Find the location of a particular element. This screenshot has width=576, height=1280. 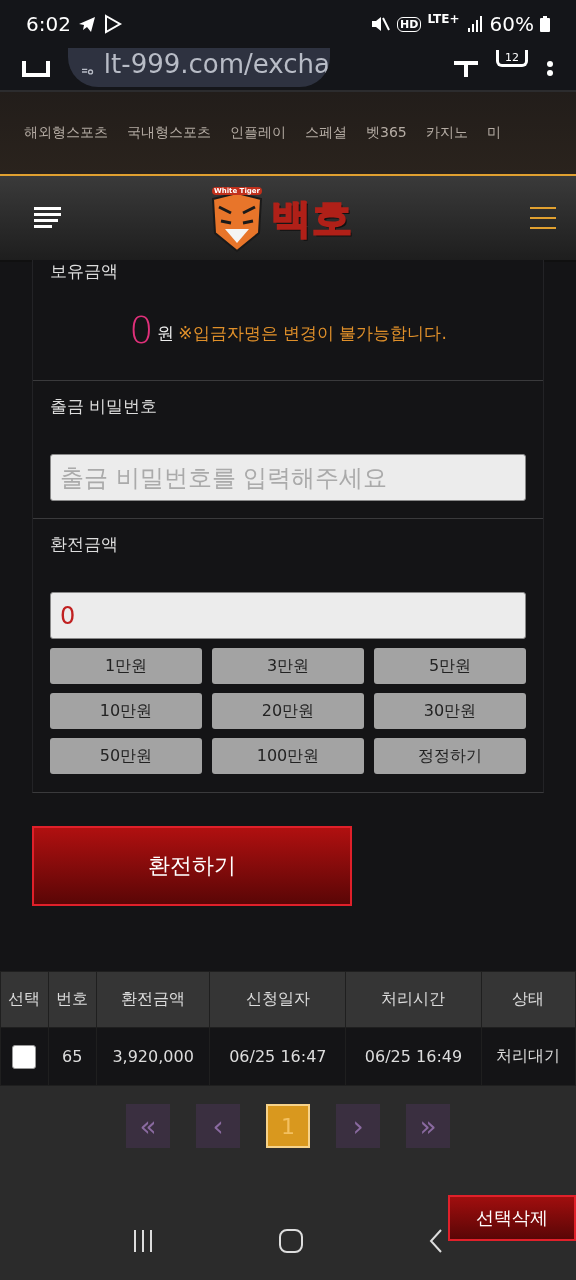

network-label: LTE+ is located at coordinates (443, 19).